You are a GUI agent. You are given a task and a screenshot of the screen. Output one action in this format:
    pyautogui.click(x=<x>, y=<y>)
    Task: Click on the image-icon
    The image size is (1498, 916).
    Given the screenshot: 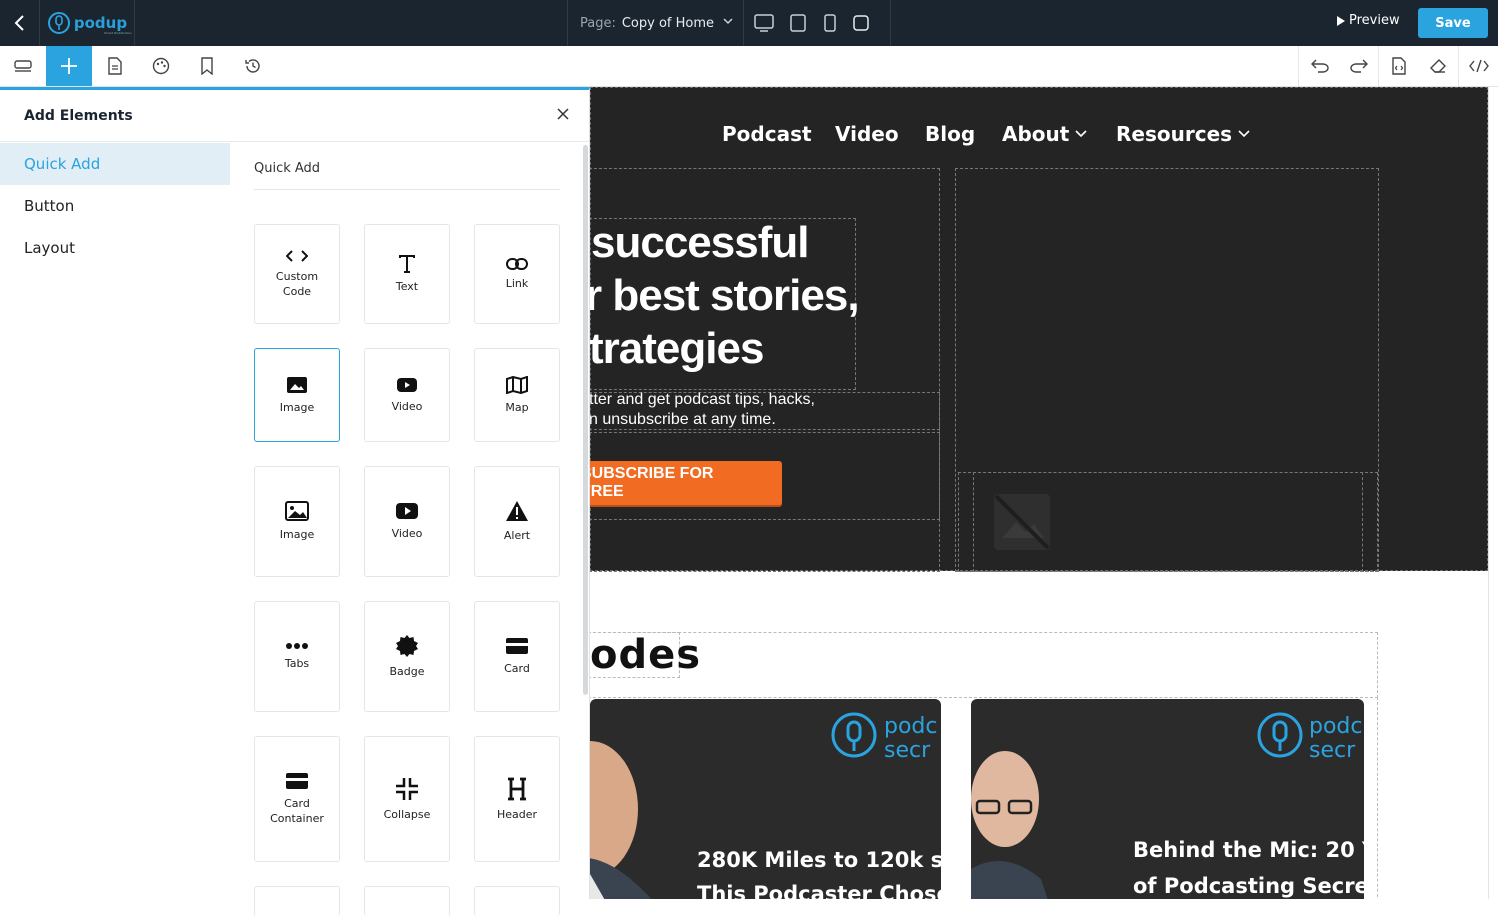 What is the action you would take?
    pyautogui.click(x=297, y=384)
    